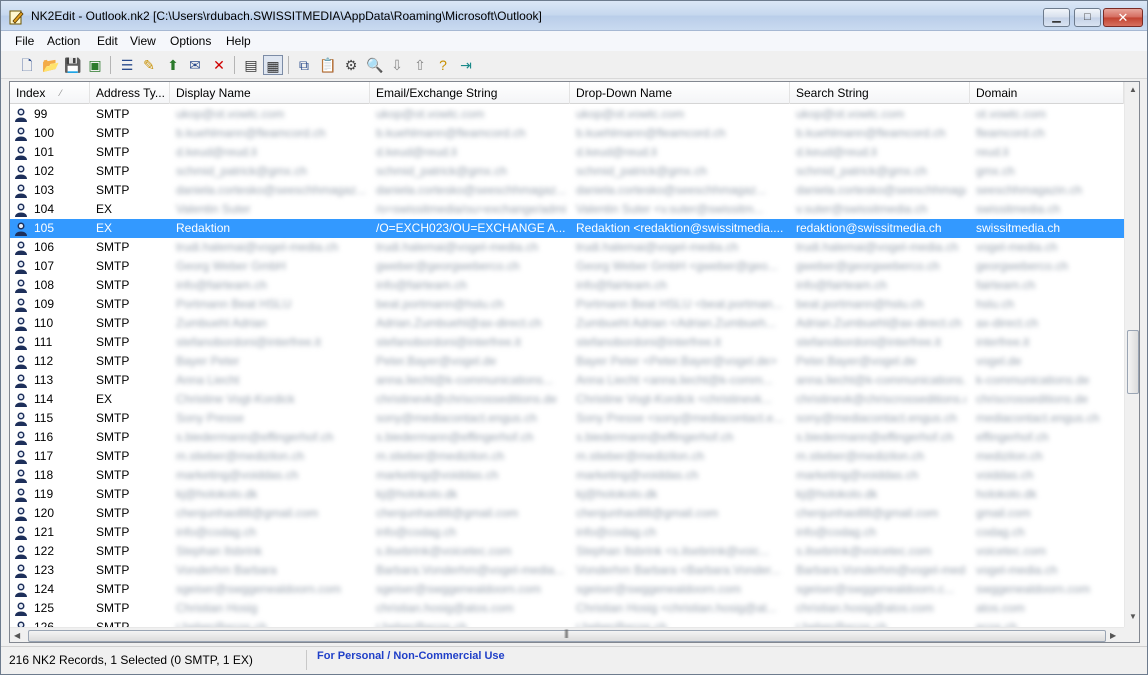  Describe the element at coordinates (238, 41) in the screenshot. I see `menu-help: Help` at that location.